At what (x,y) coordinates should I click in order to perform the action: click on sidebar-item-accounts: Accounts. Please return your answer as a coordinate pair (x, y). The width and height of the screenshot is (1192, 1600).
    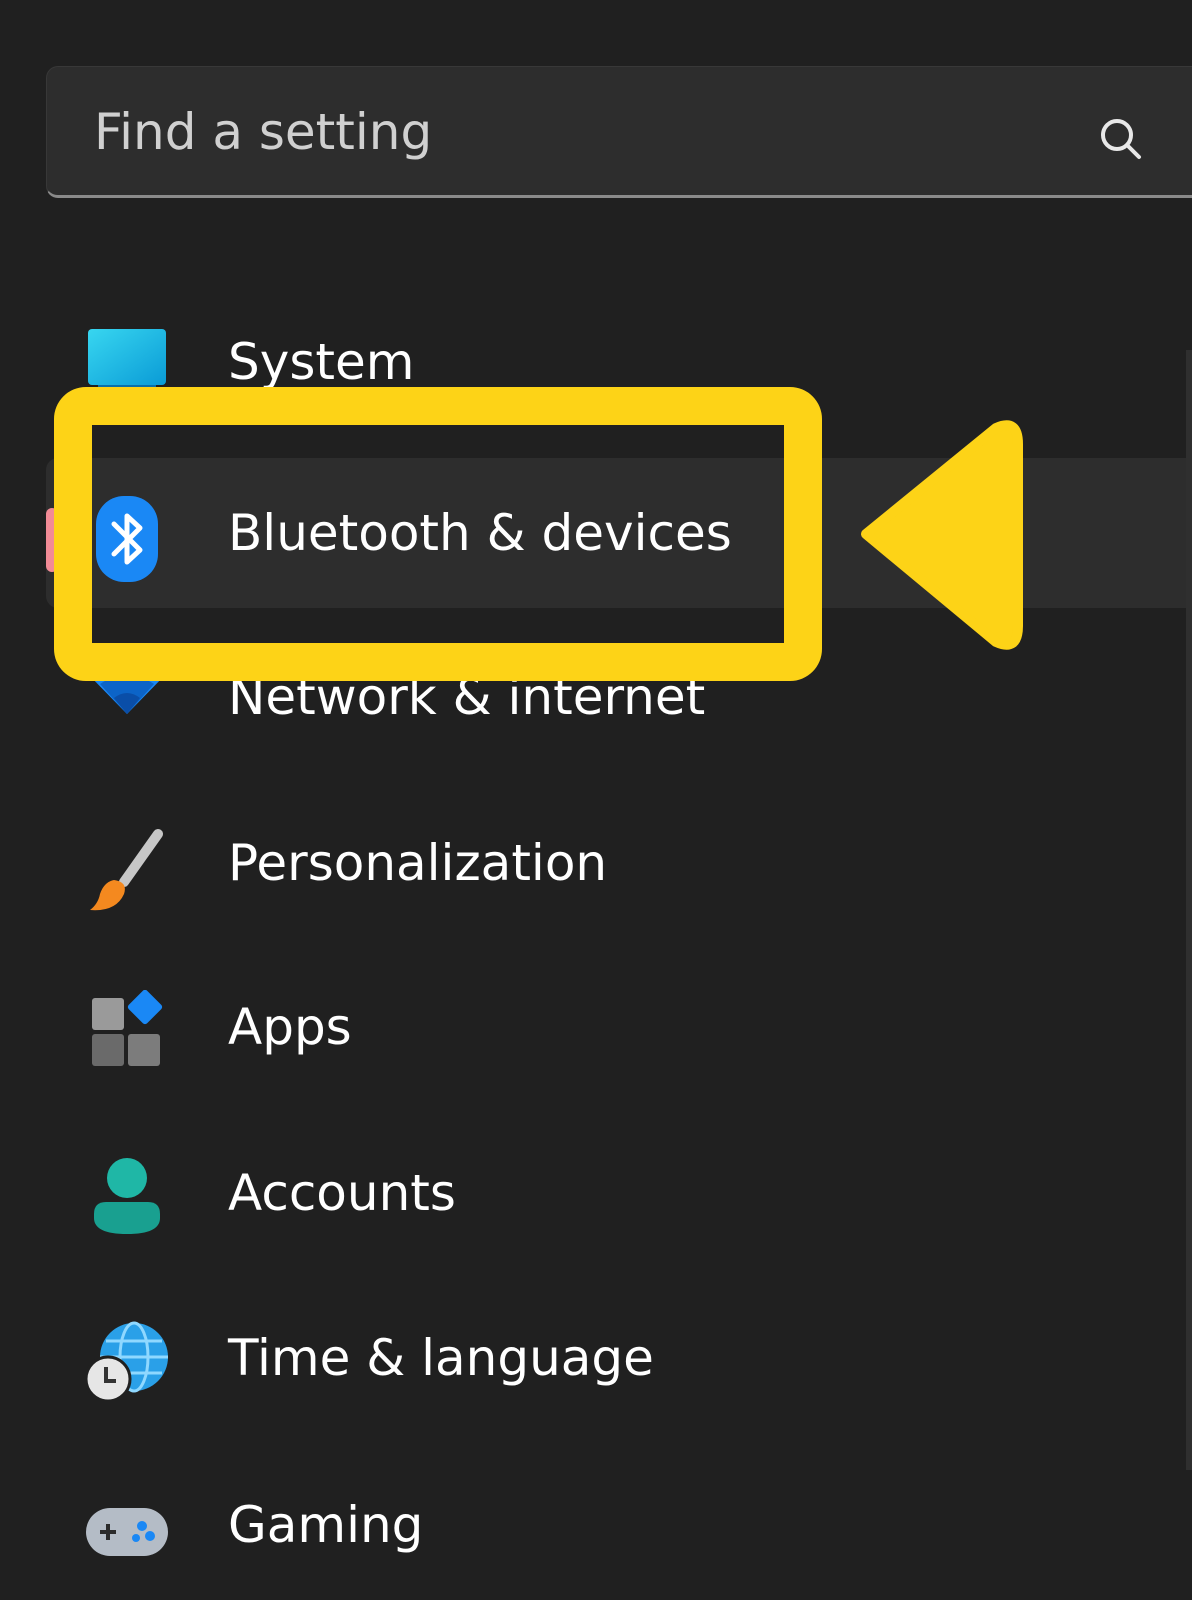
    Looking at the image, I should click on (596, 1193).